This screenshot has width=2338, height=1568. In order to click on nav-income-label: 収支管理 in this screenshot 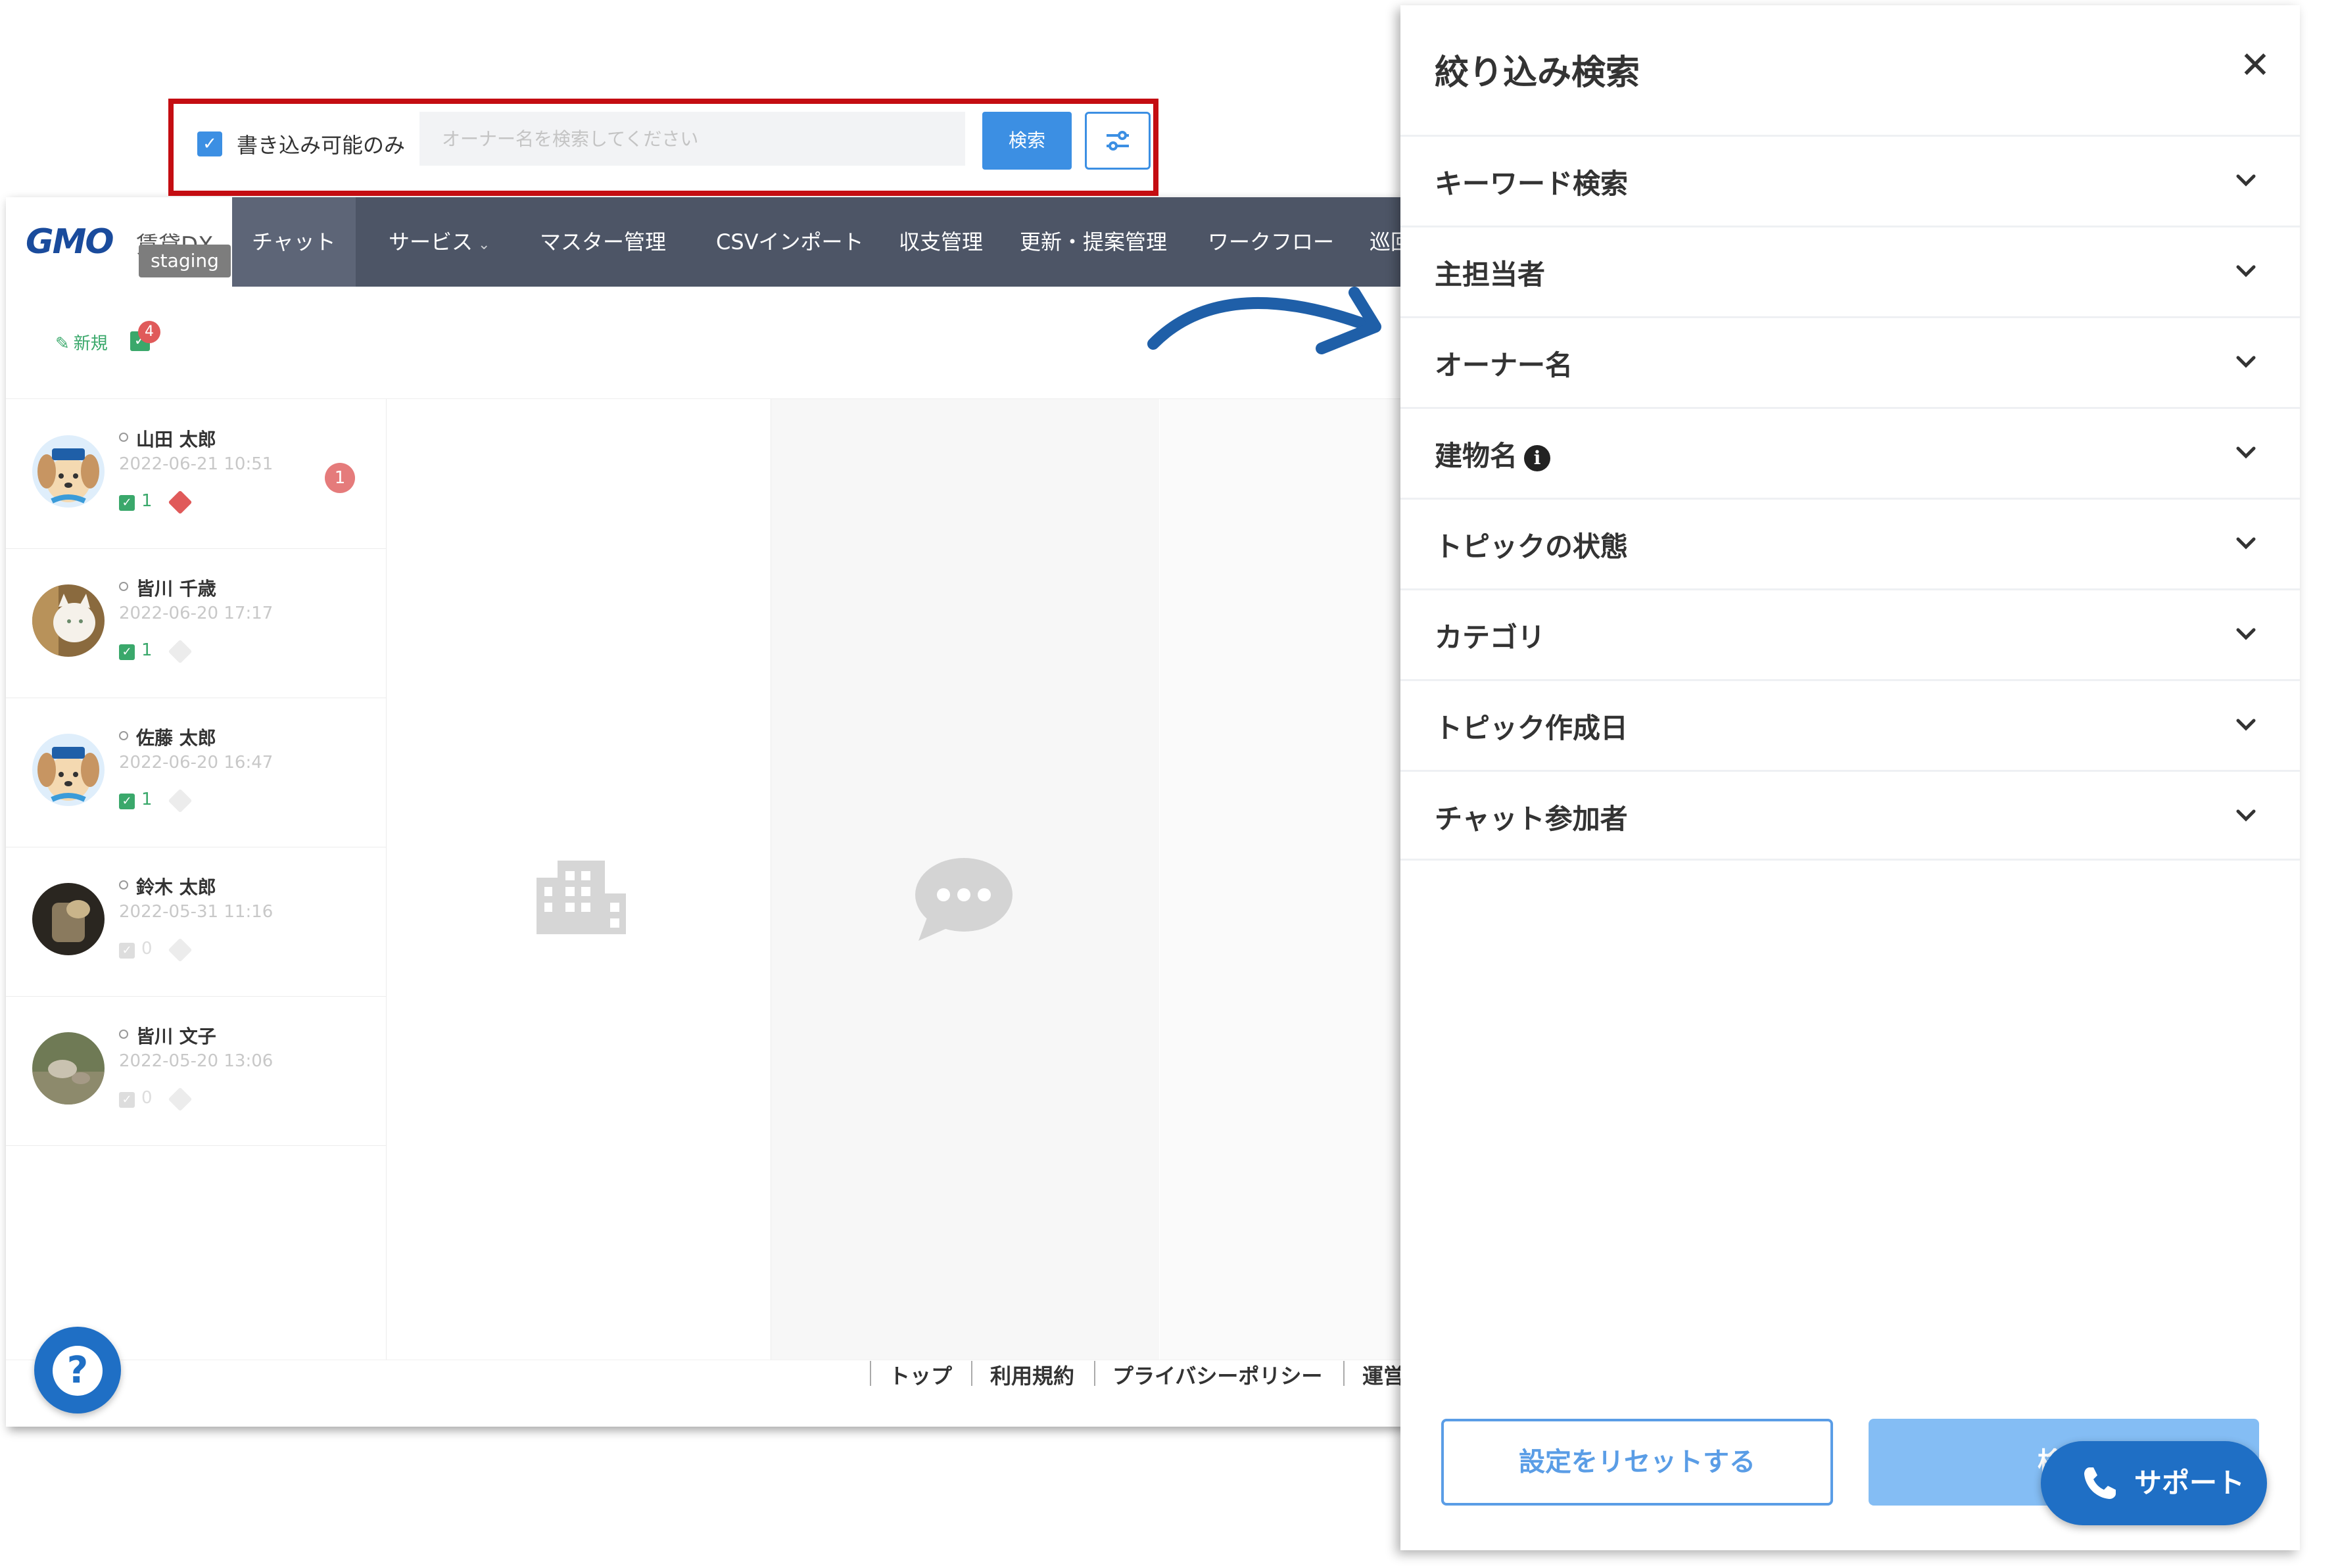, I will do `click(941, 242)`.